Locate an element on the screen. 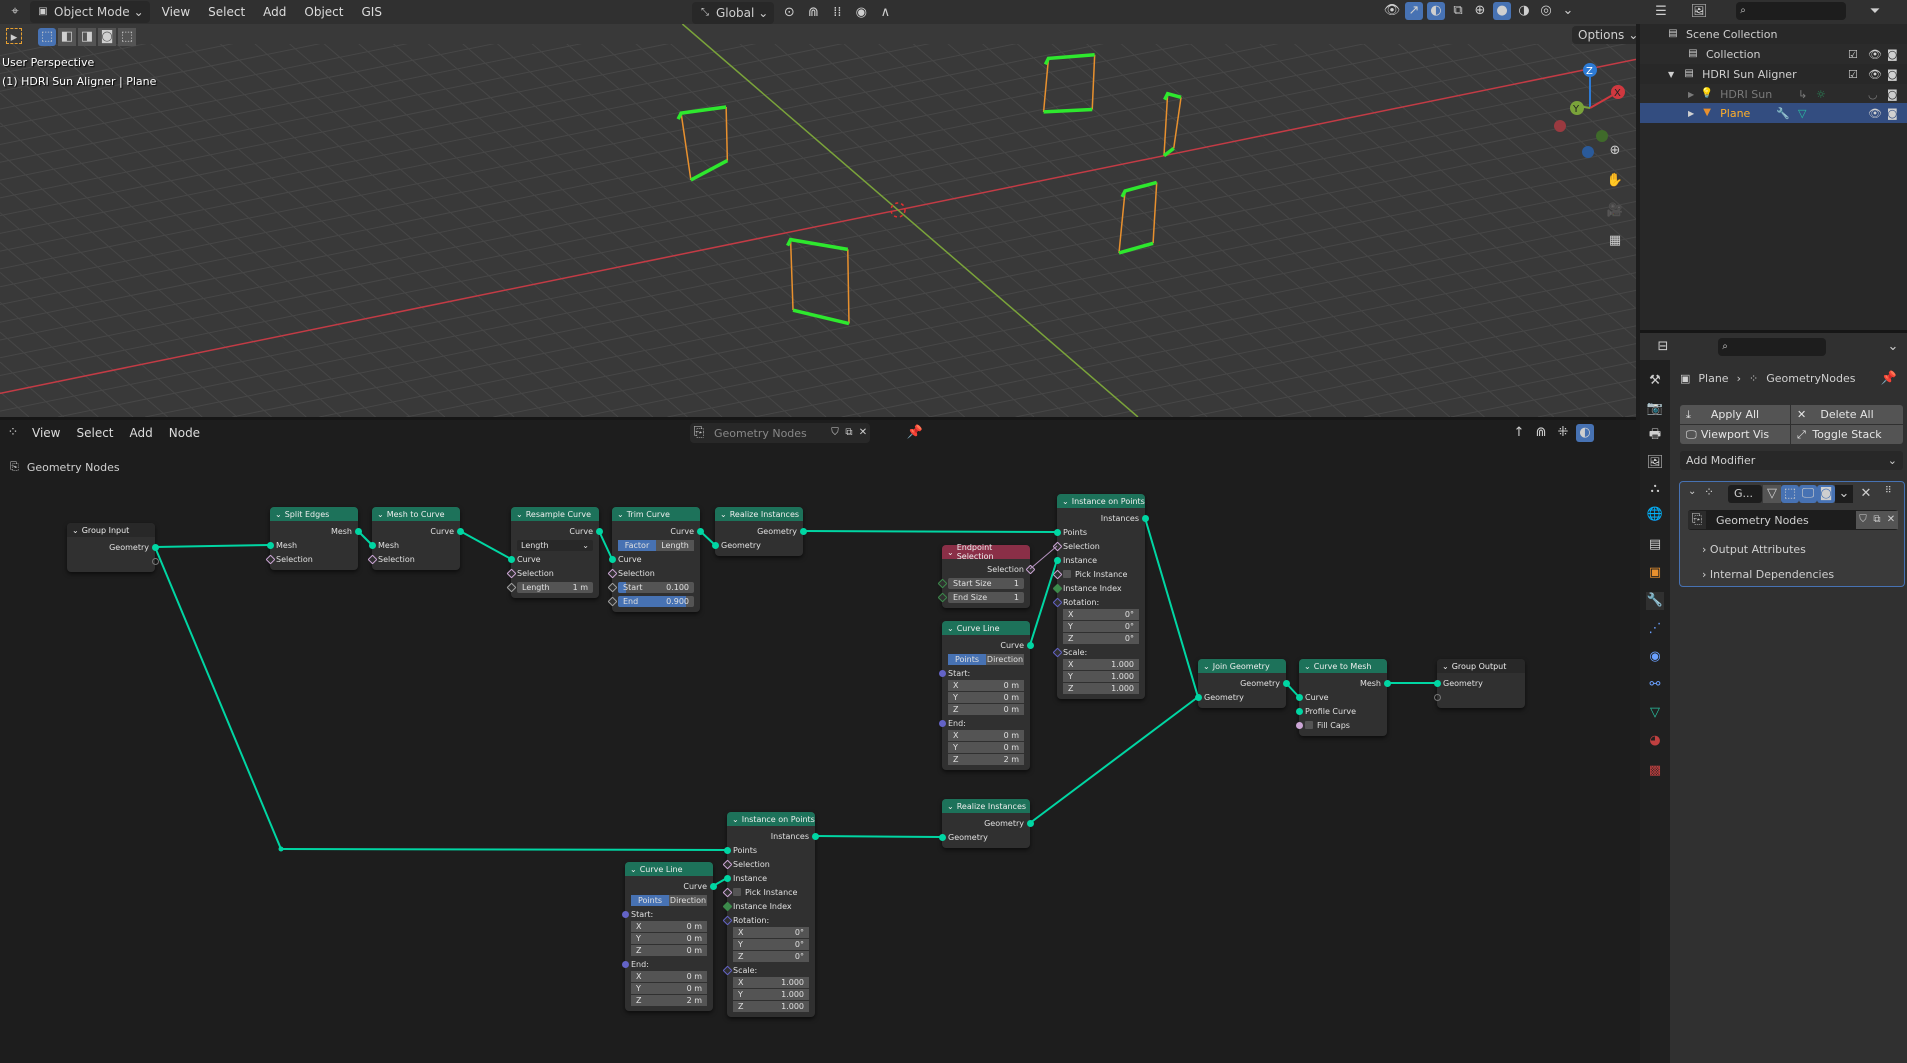 The width and height of the screenshot is (1907, 1063). toggle-option-direction: Direction is located at coordinates (688, 900).